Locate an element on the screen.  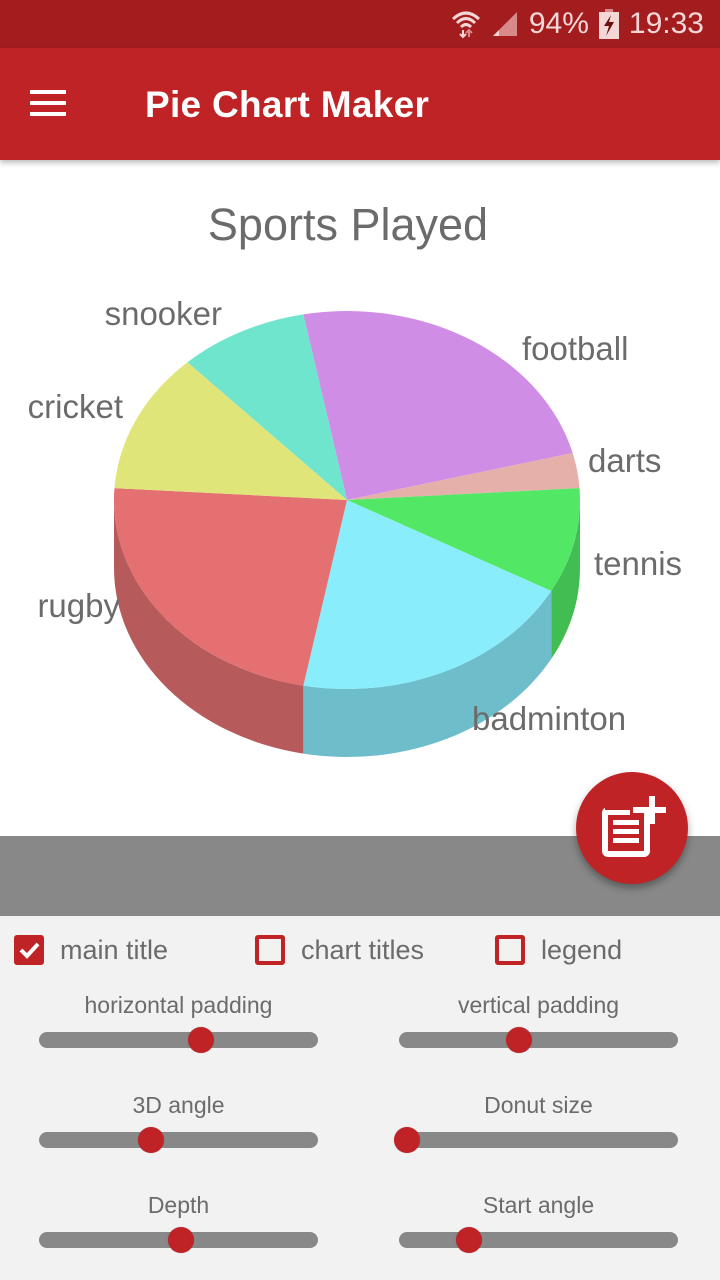
clock: 19:33 is located at coordinates (666, 23).